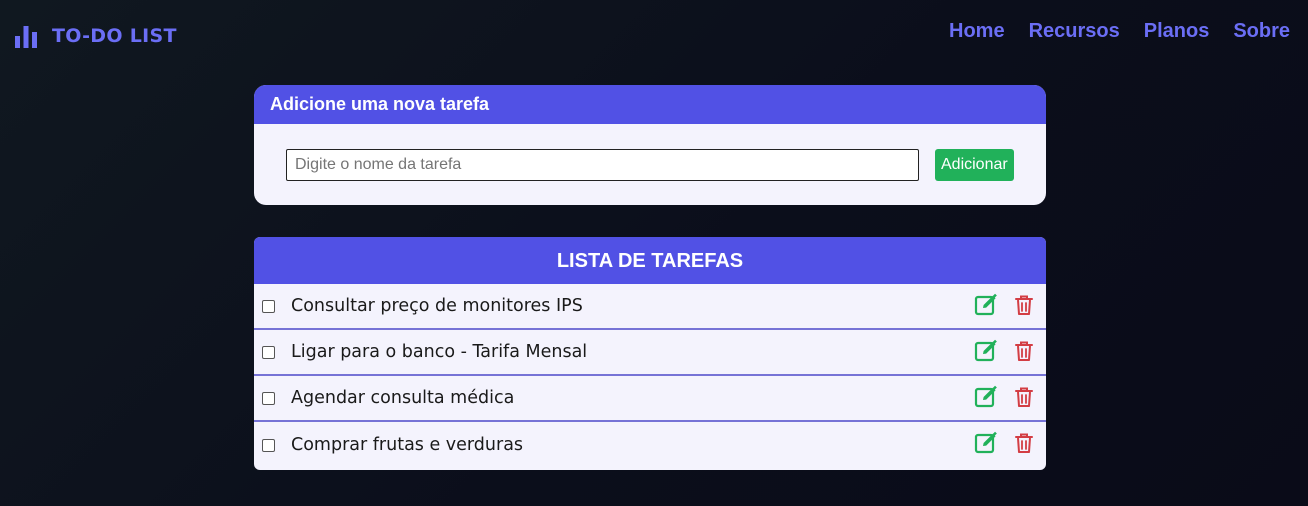  Describe the element at coordinates (650, 260) in the screenshot. I see `task-list-title: LISTA DE TAREFAS` at that location.